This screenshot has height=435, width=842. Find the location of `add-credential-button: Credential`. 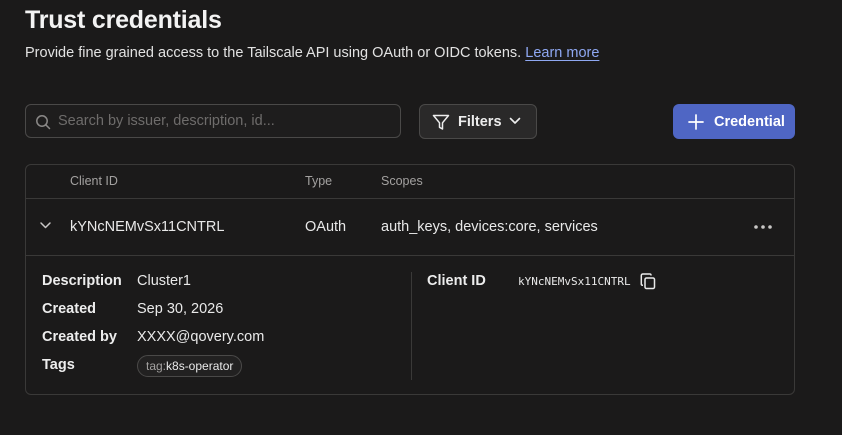

add-credential-button: Credential is located at coordinates (734, 121).